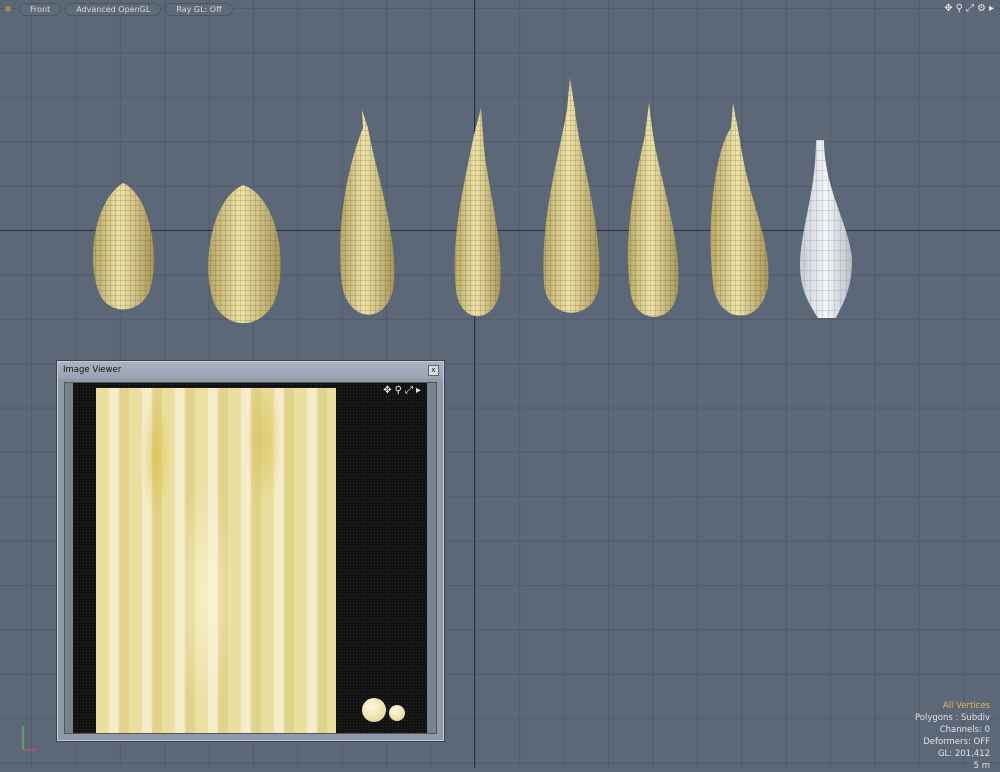 The width and height of the screenshot is (1000, 772). I want to click on shading-mode-button: Advanced OpenGL, so click(113, 9).